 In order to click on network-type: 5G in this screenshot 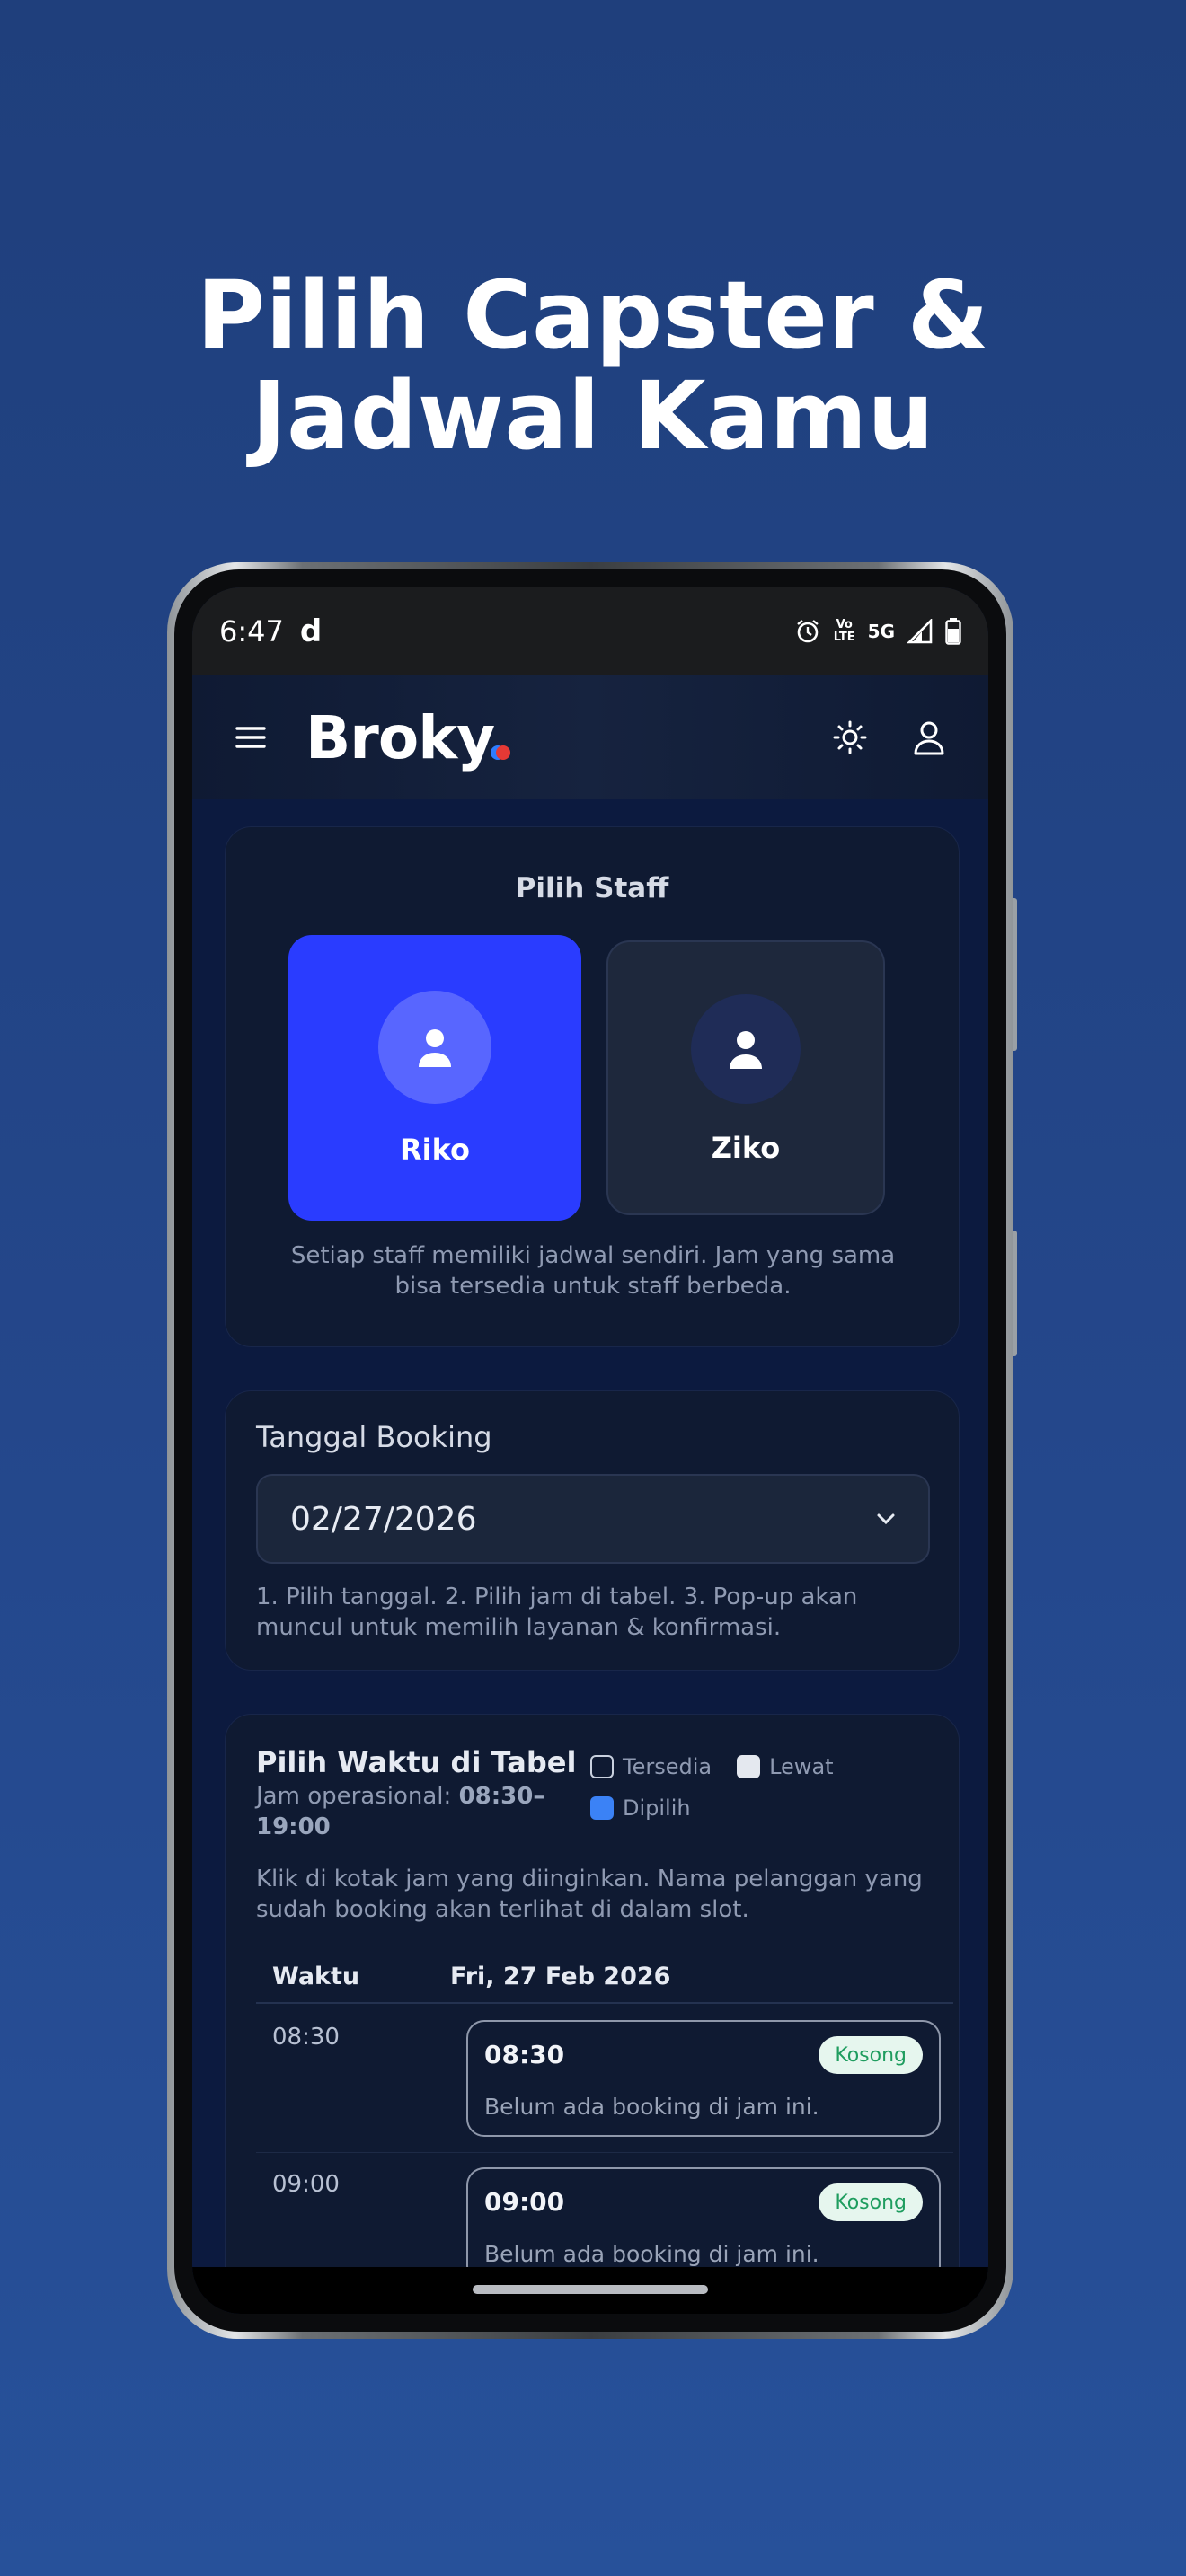, I will do `click(881, 631)`.